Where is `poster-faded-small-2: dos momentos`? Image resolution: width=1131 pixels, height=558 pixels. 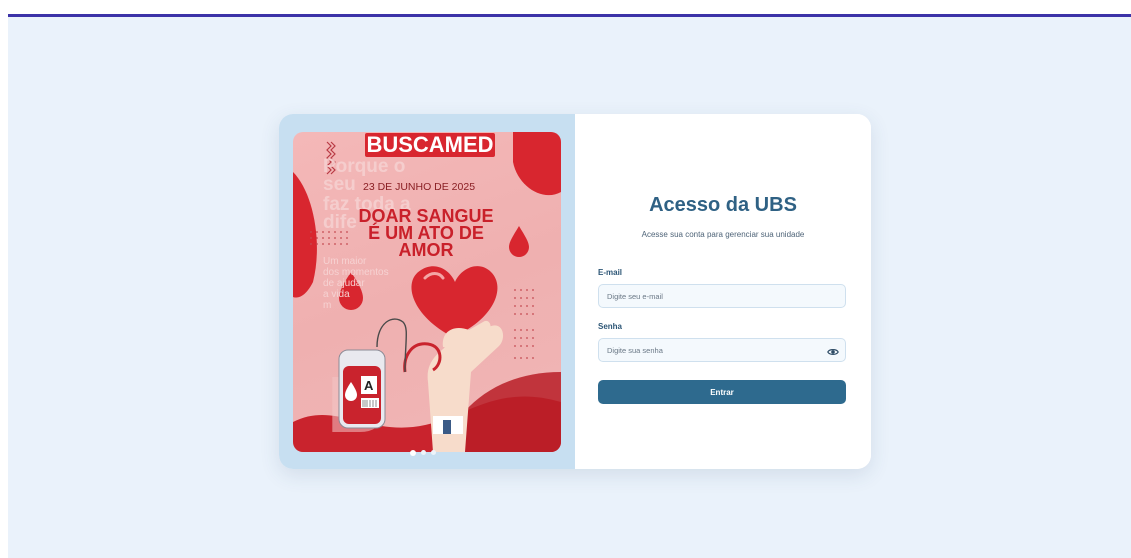
poster-faded-small-2: dos momentos is located at coordinates (356, 272).